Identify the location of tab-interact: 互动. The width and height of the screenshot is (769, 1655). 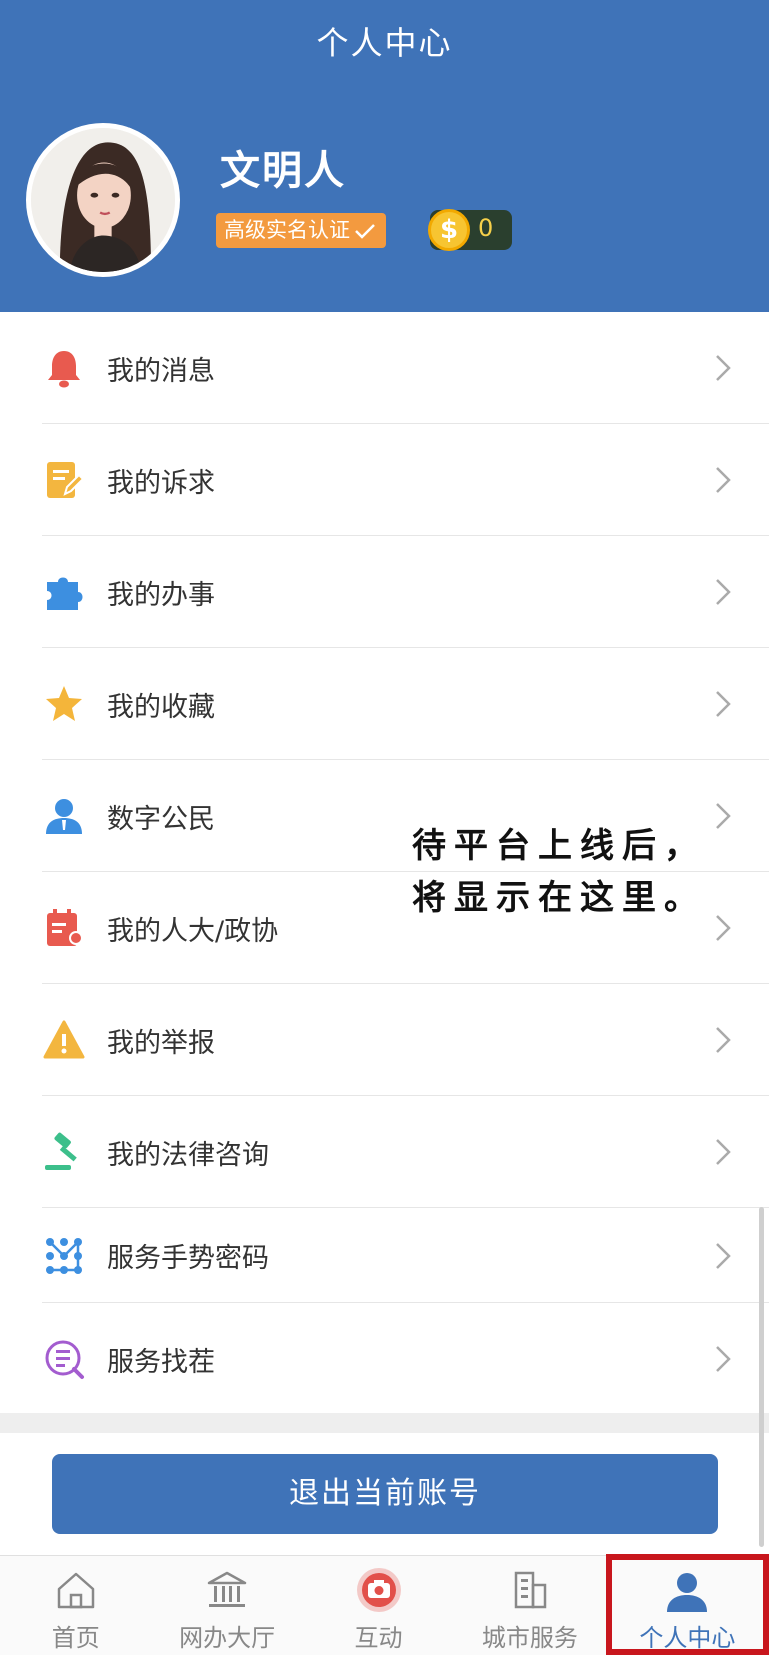
(378, 1605).